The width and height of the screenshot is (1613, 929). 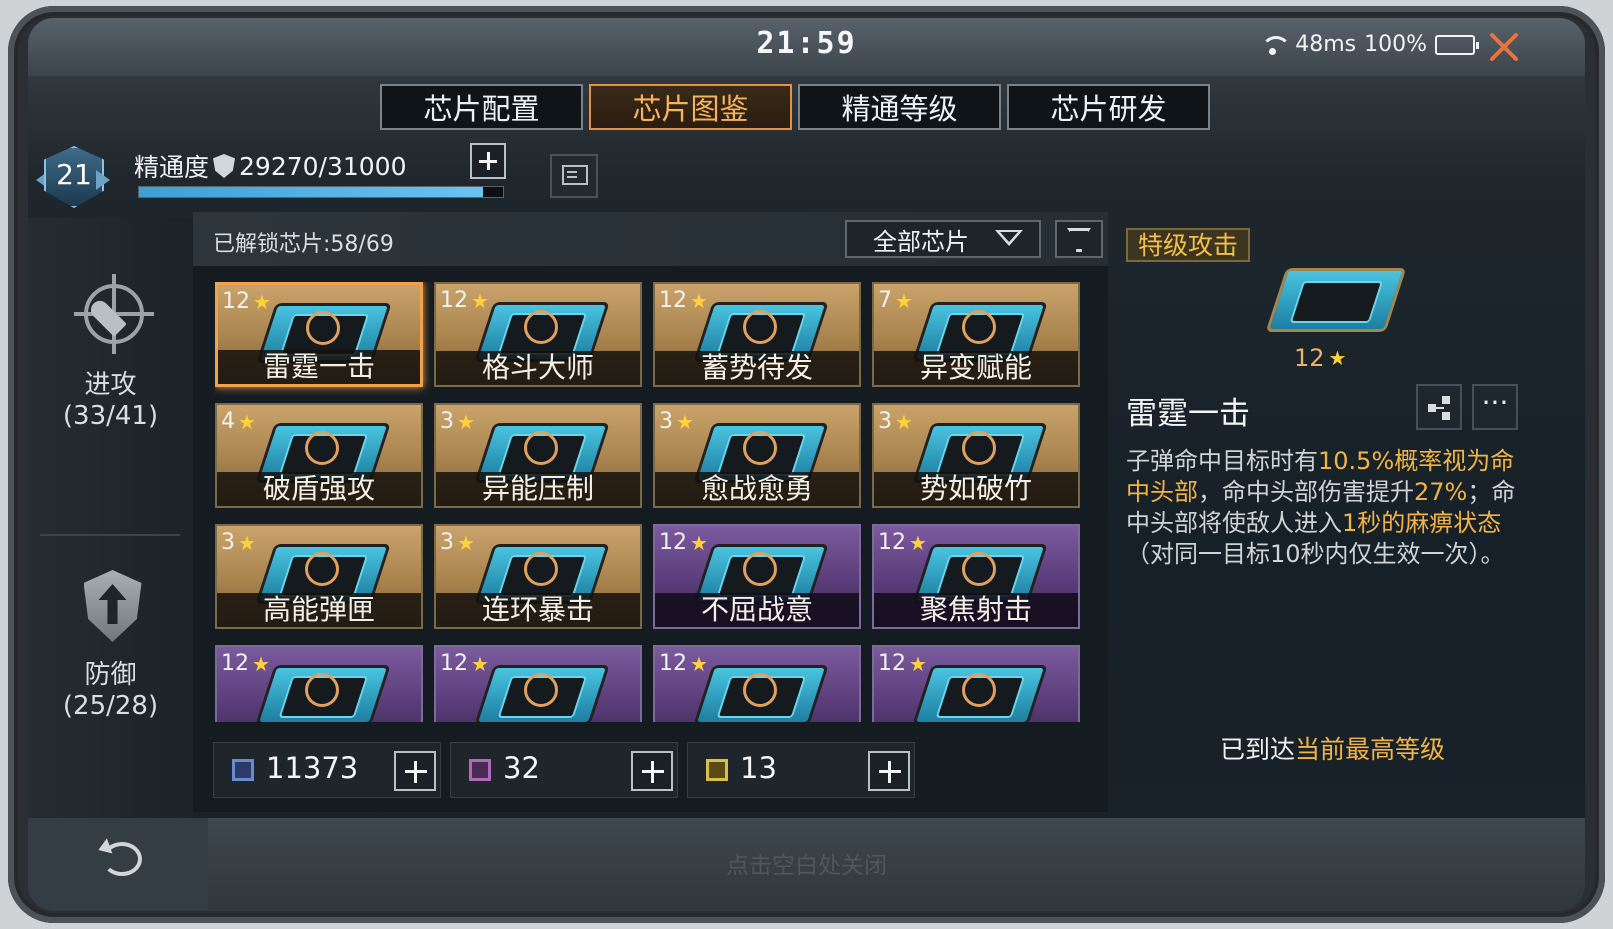 I want to click on funnel-icon, so click(x=1079, y=240).